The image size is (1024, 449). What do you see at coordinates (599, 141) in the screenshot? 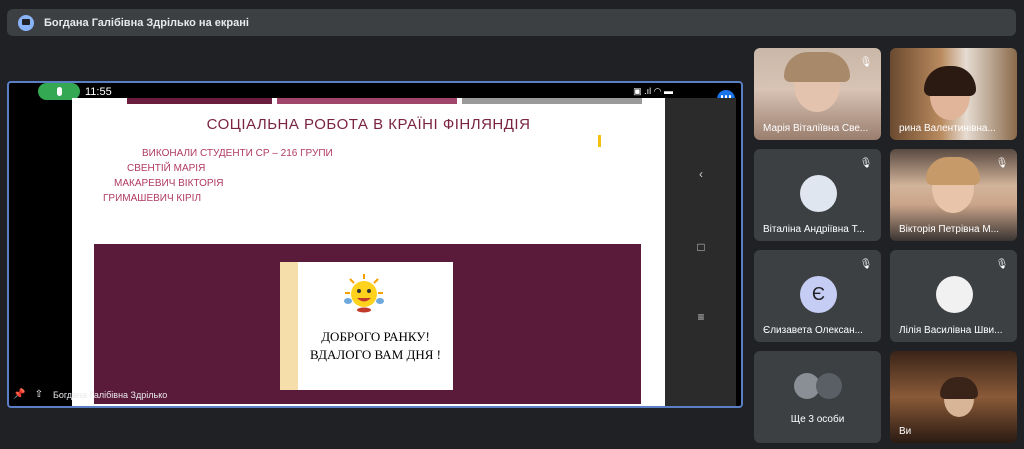
I see `slide-cursor-mark` at bounding box center [599, 141].